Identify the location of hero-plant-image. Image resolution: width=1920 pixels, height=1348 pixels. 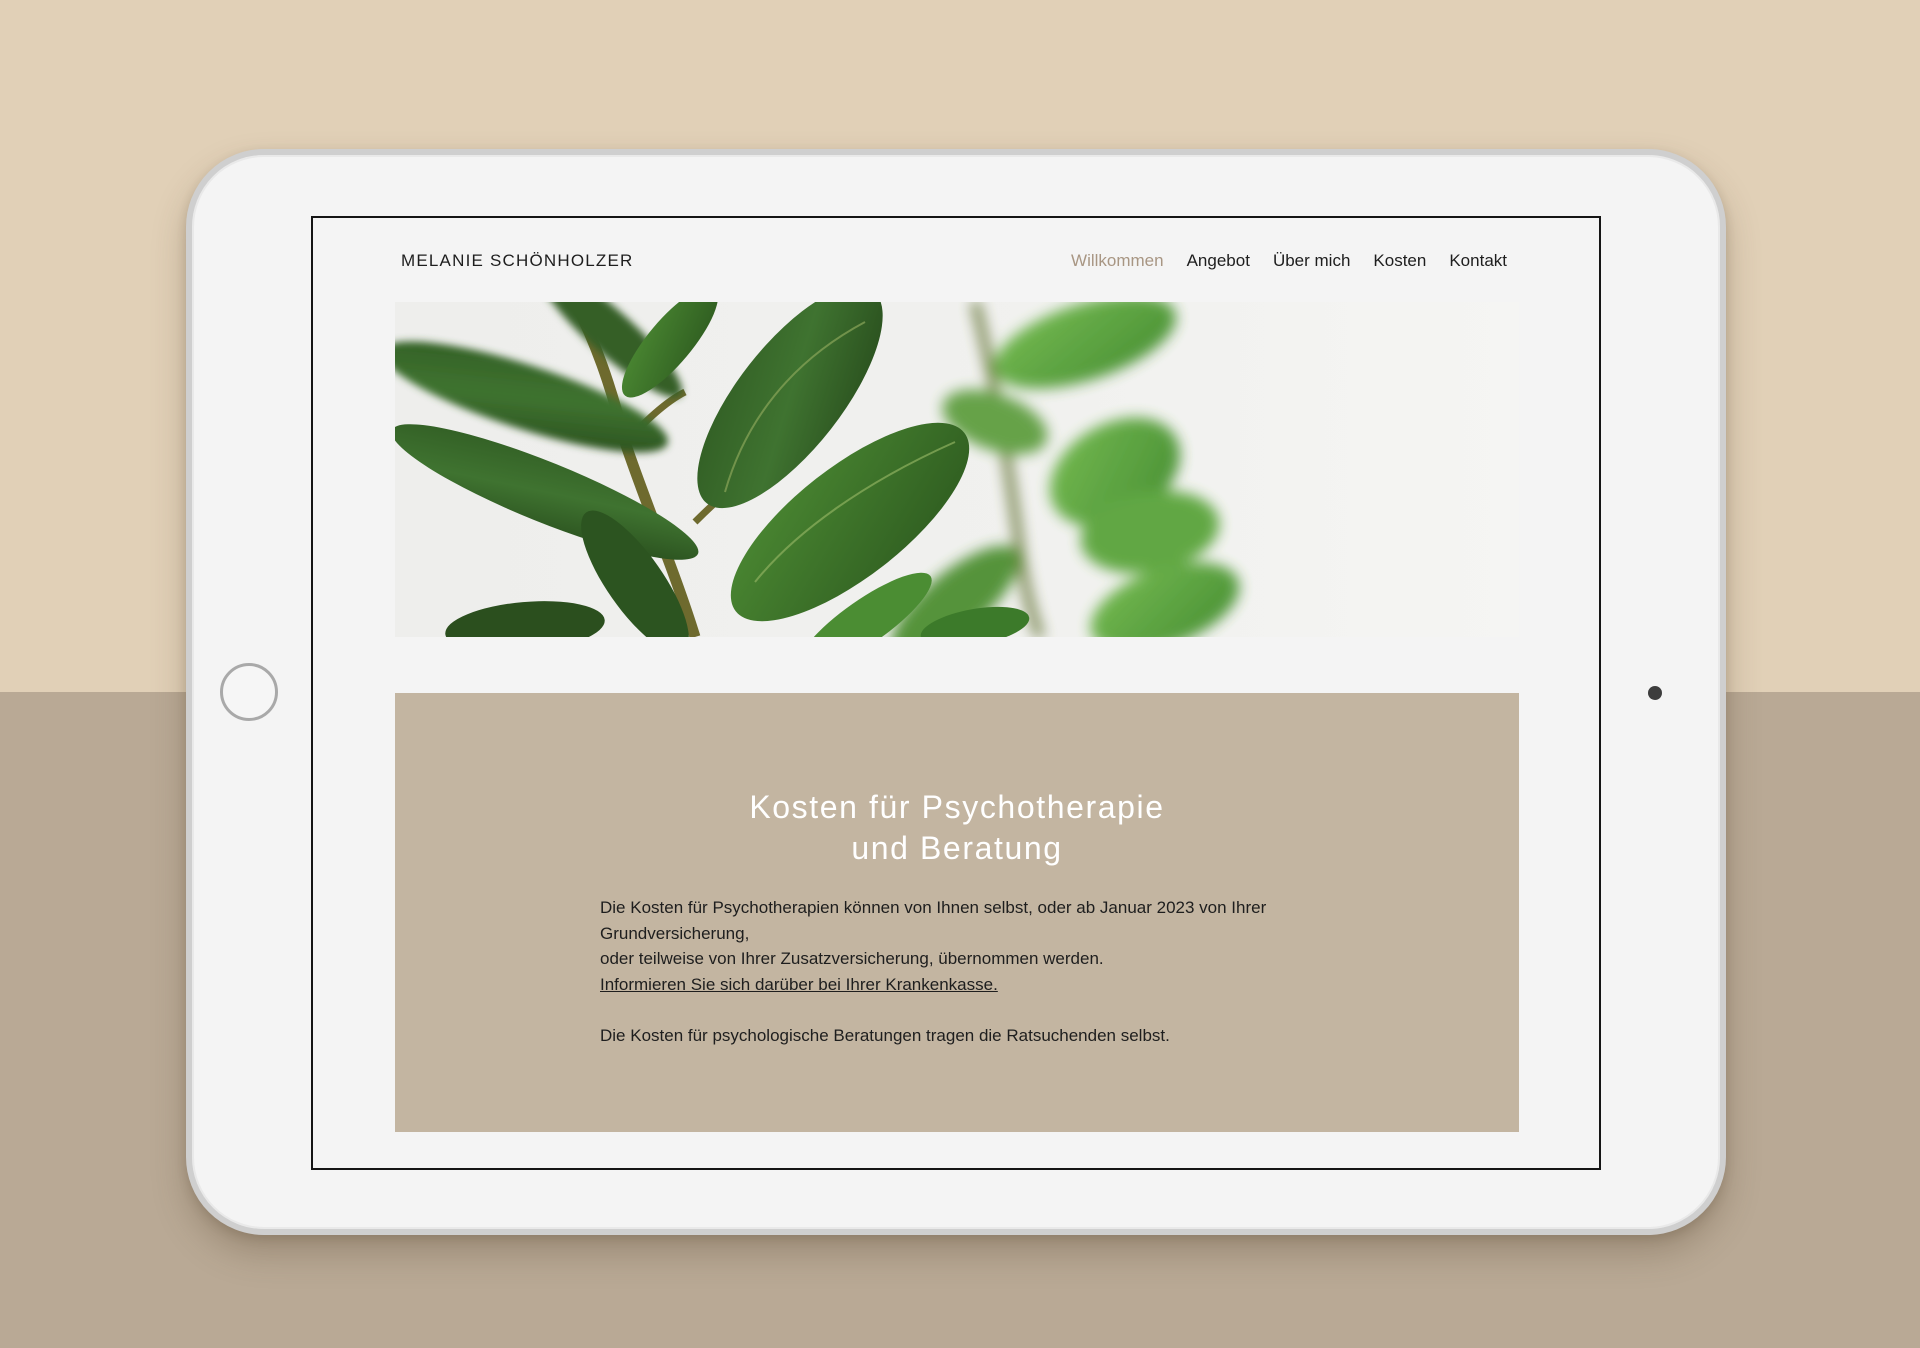
(957, 469).